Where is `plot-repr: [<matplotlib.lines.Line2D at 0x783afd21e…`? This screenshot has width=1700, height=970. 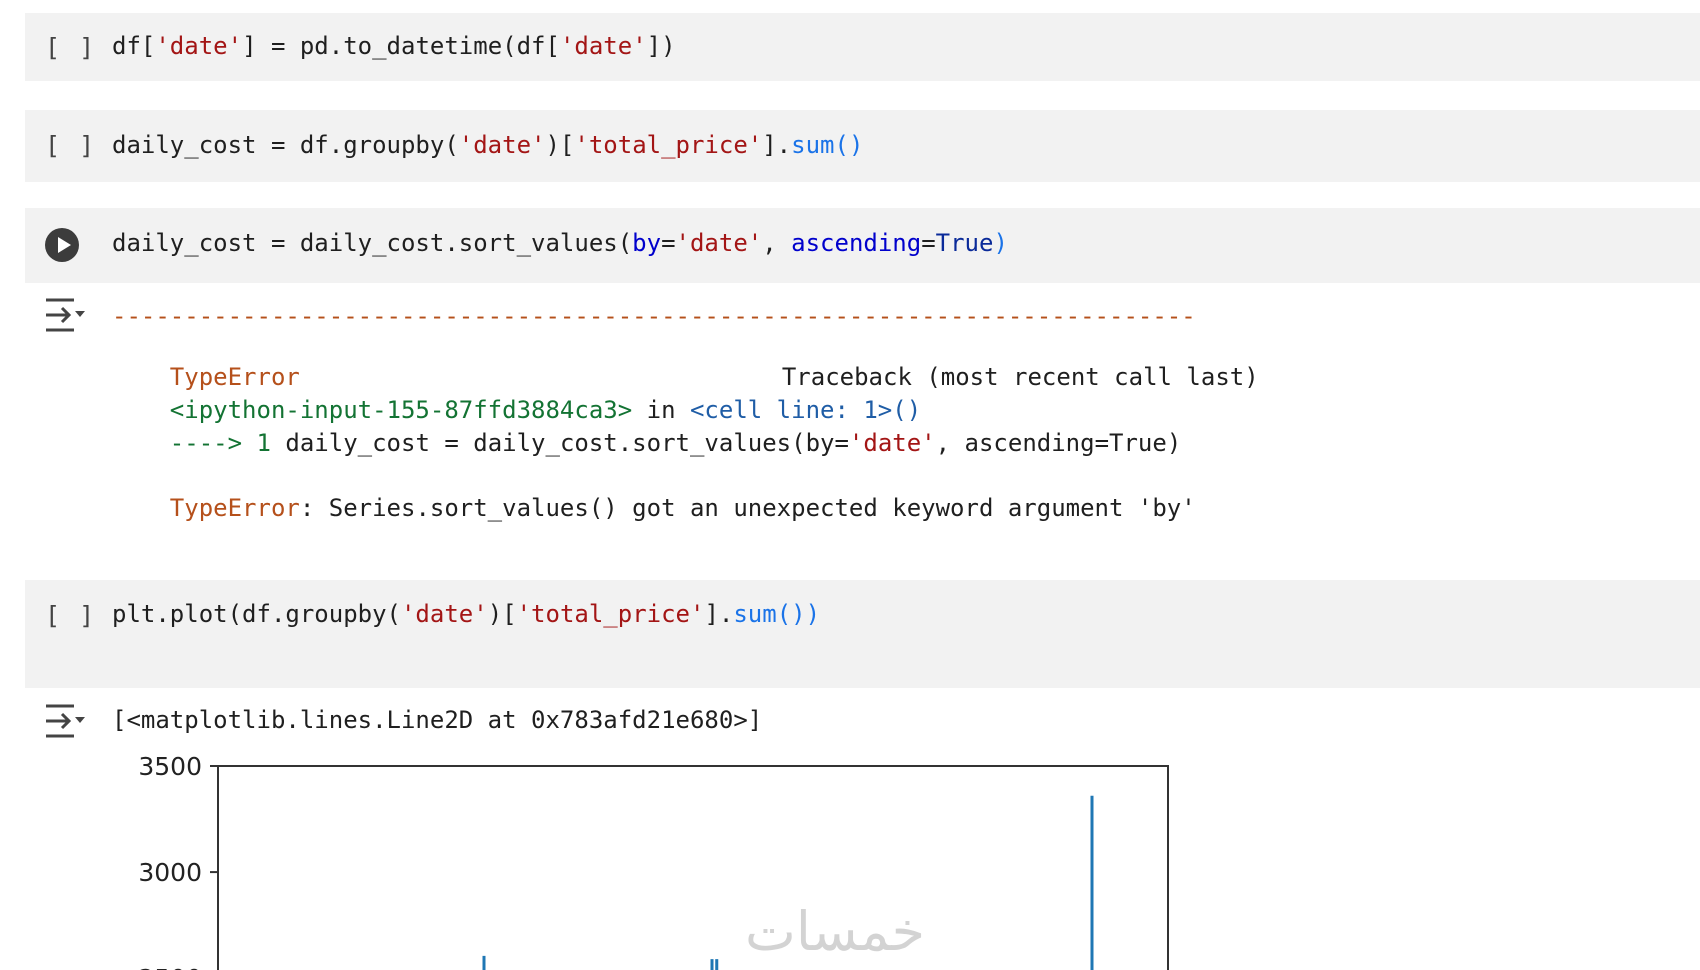 plot-repr: [<matplotlib.lines.Line2D at 0x783afd21e… is located at coordinates (437, 720).